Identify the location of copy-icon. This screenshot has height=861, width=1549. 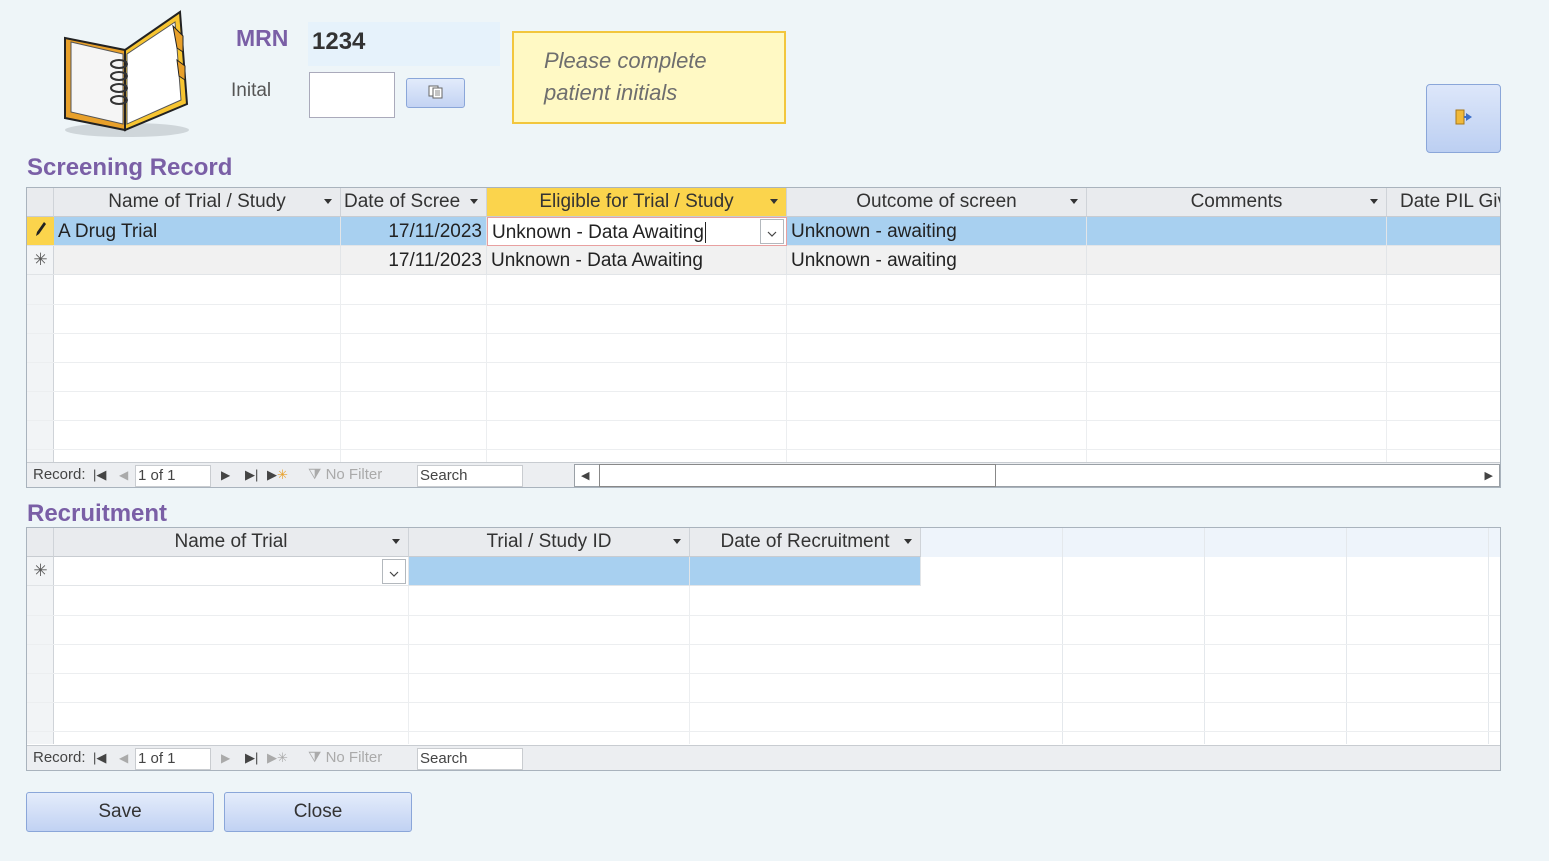
(436, 93).